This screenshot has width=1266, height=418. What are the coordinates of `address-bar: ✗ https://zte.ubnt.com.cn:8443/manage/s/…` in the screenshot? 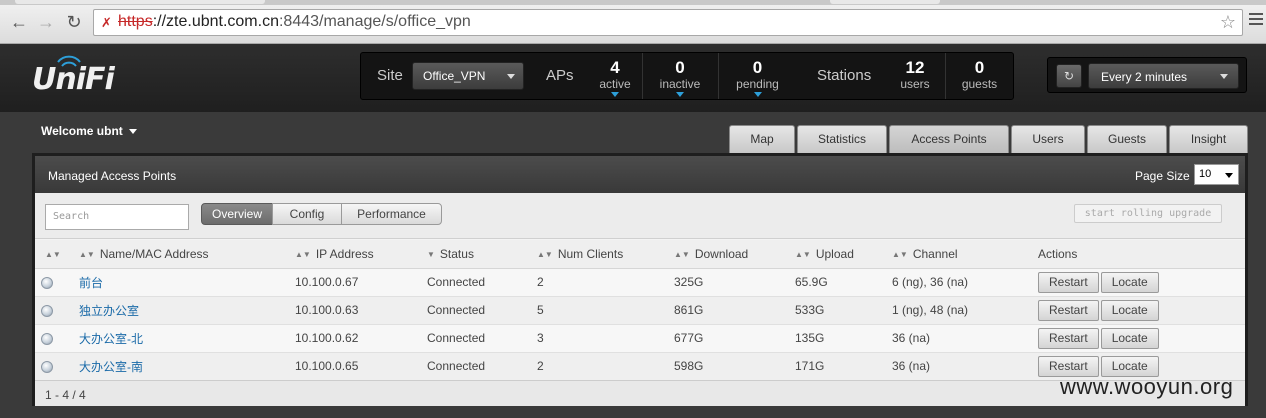 It's located at (668, 22).